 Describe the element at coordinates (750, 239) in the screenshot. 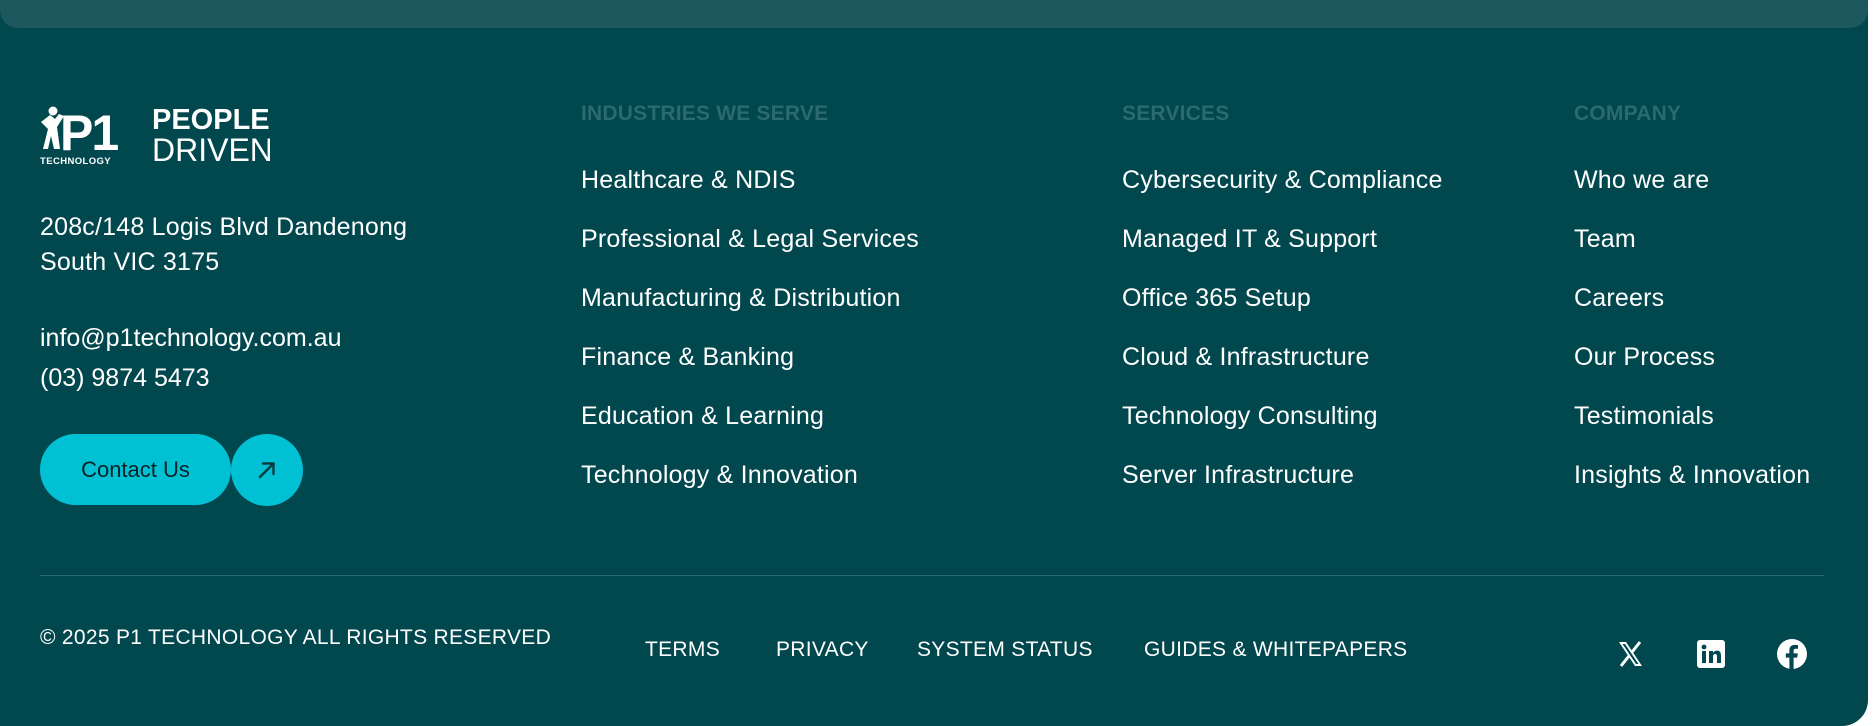

I see `industry-link: Professional & Legal Services` at that location.